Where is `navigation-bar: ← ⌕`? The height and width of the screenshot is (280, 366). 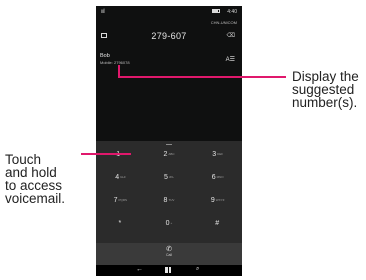
navigation-bar: ← ⌕ is located at coordinates (169, 270).